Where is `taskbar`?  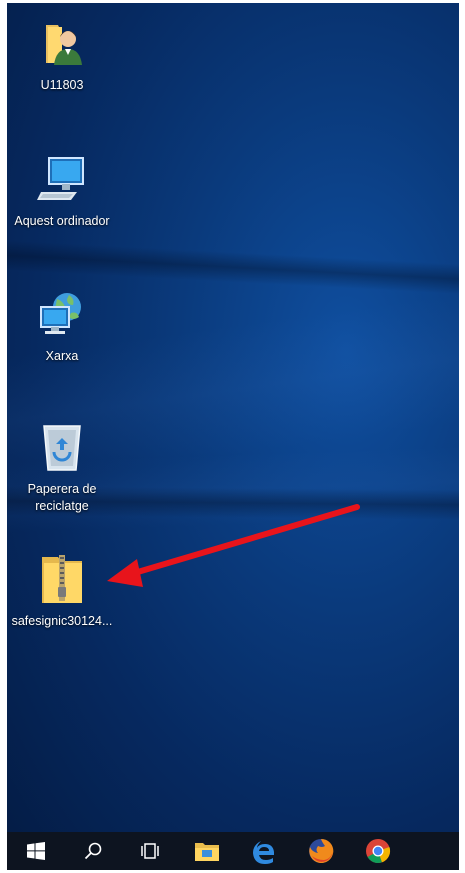
taskbar is located at coordinates (233, 851).